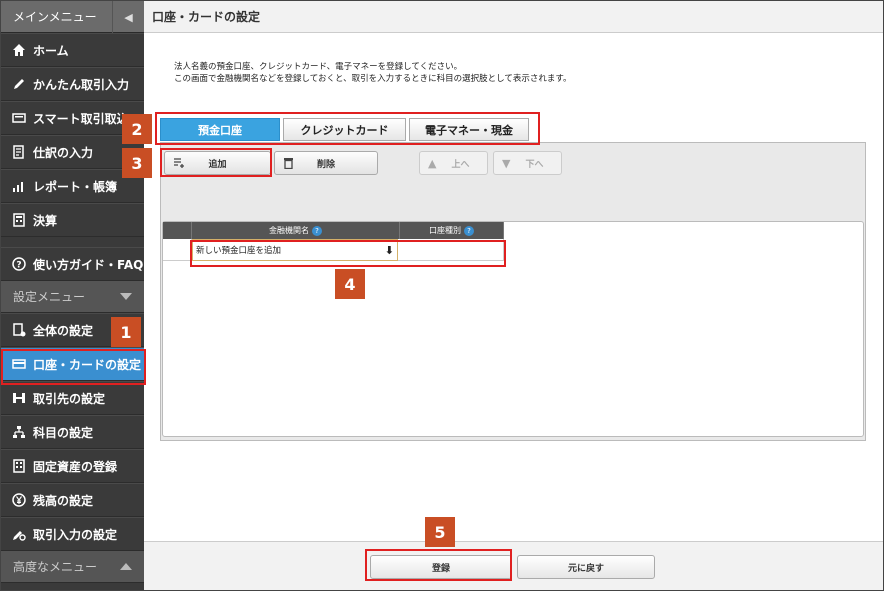 This screenshot has height=591, width=884. Describe the element at coordinates (19, 432) in the screenshot. I see `tree-icon` at that location.